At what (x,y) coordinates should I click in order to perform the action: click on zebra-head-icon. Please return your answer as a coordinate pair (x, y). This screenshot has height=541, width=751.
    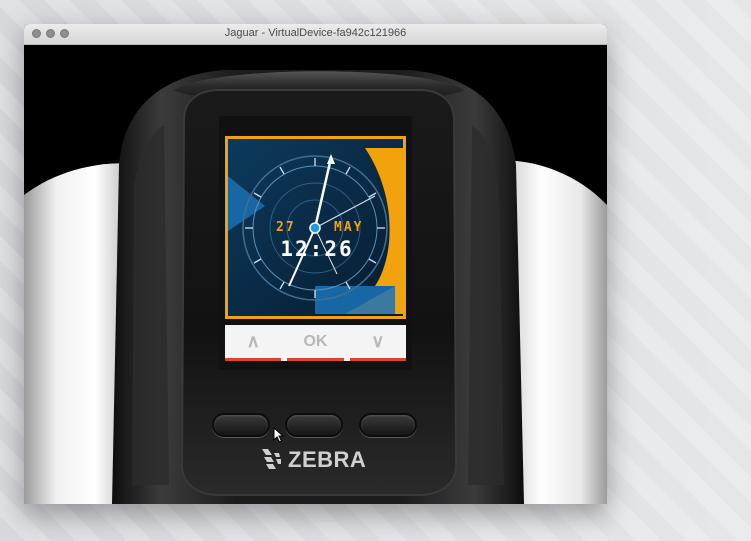
    Looking at the image, I should click on (271, 459).